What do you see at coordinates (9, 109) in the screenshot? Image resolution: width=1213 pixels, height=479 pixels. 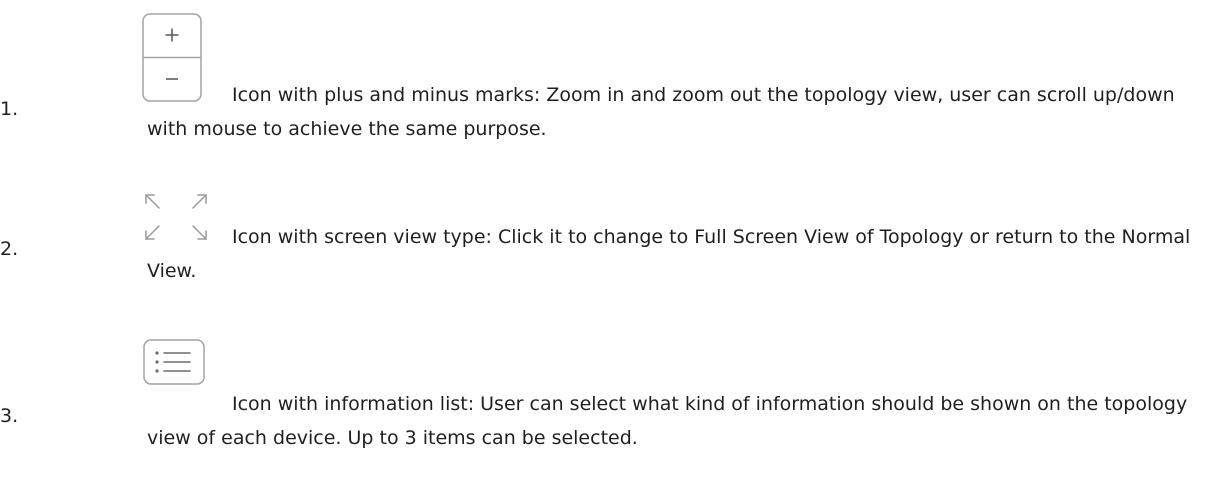 I see `item-number: 1.` at bounding box center [9, 109].